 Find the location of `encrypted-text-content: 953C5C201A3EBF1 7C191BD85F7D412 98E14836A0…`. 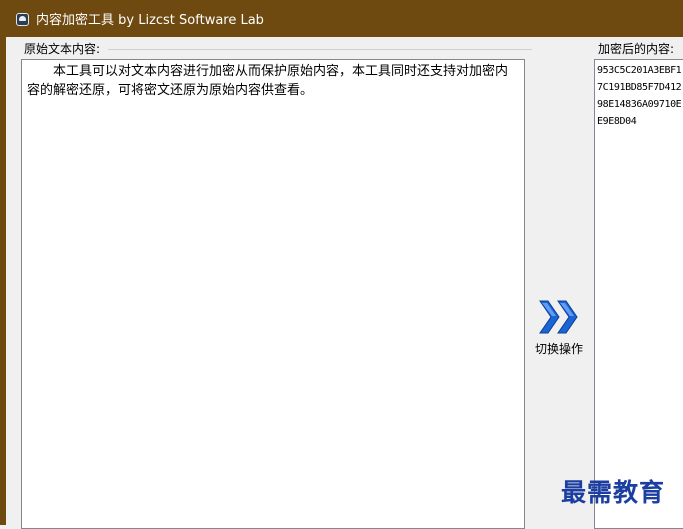

encrypted-text-content: 953C5C201A3EBF1 7C191BD85F7D412 98E14836A0… is located at coordinates (639, 95).